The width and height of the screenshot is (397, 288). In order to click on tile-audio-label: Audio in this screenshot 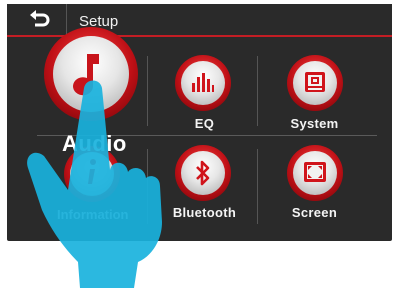, I will do `click(94, 143)`.